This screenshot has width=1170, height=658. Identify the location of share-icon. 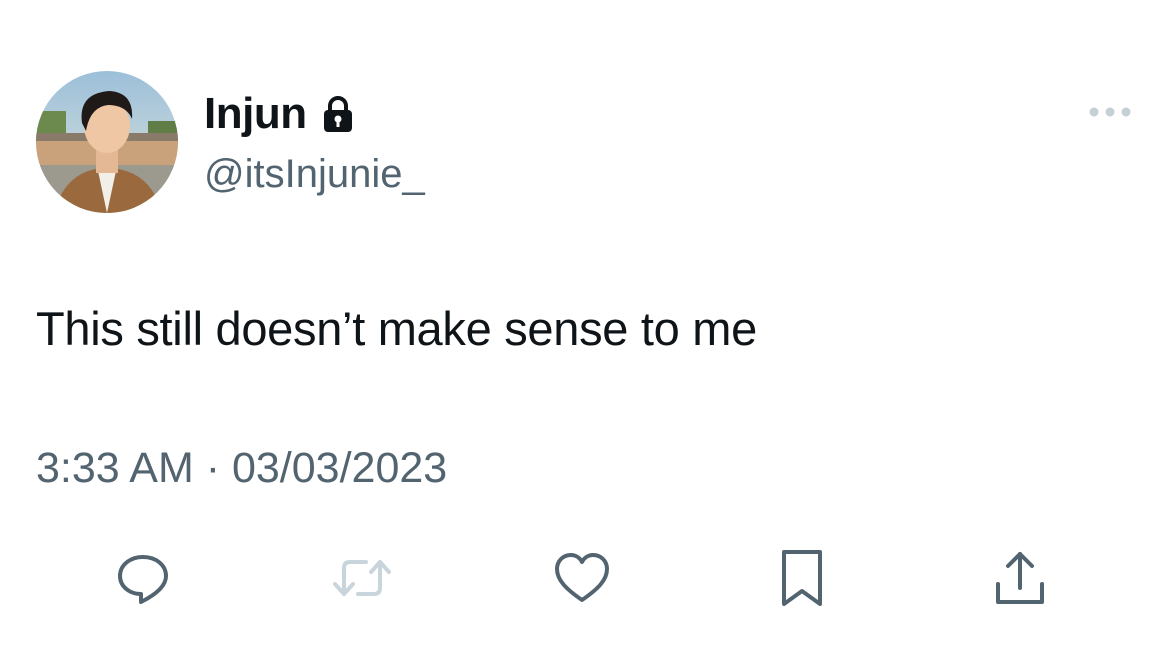
(1020, 578).